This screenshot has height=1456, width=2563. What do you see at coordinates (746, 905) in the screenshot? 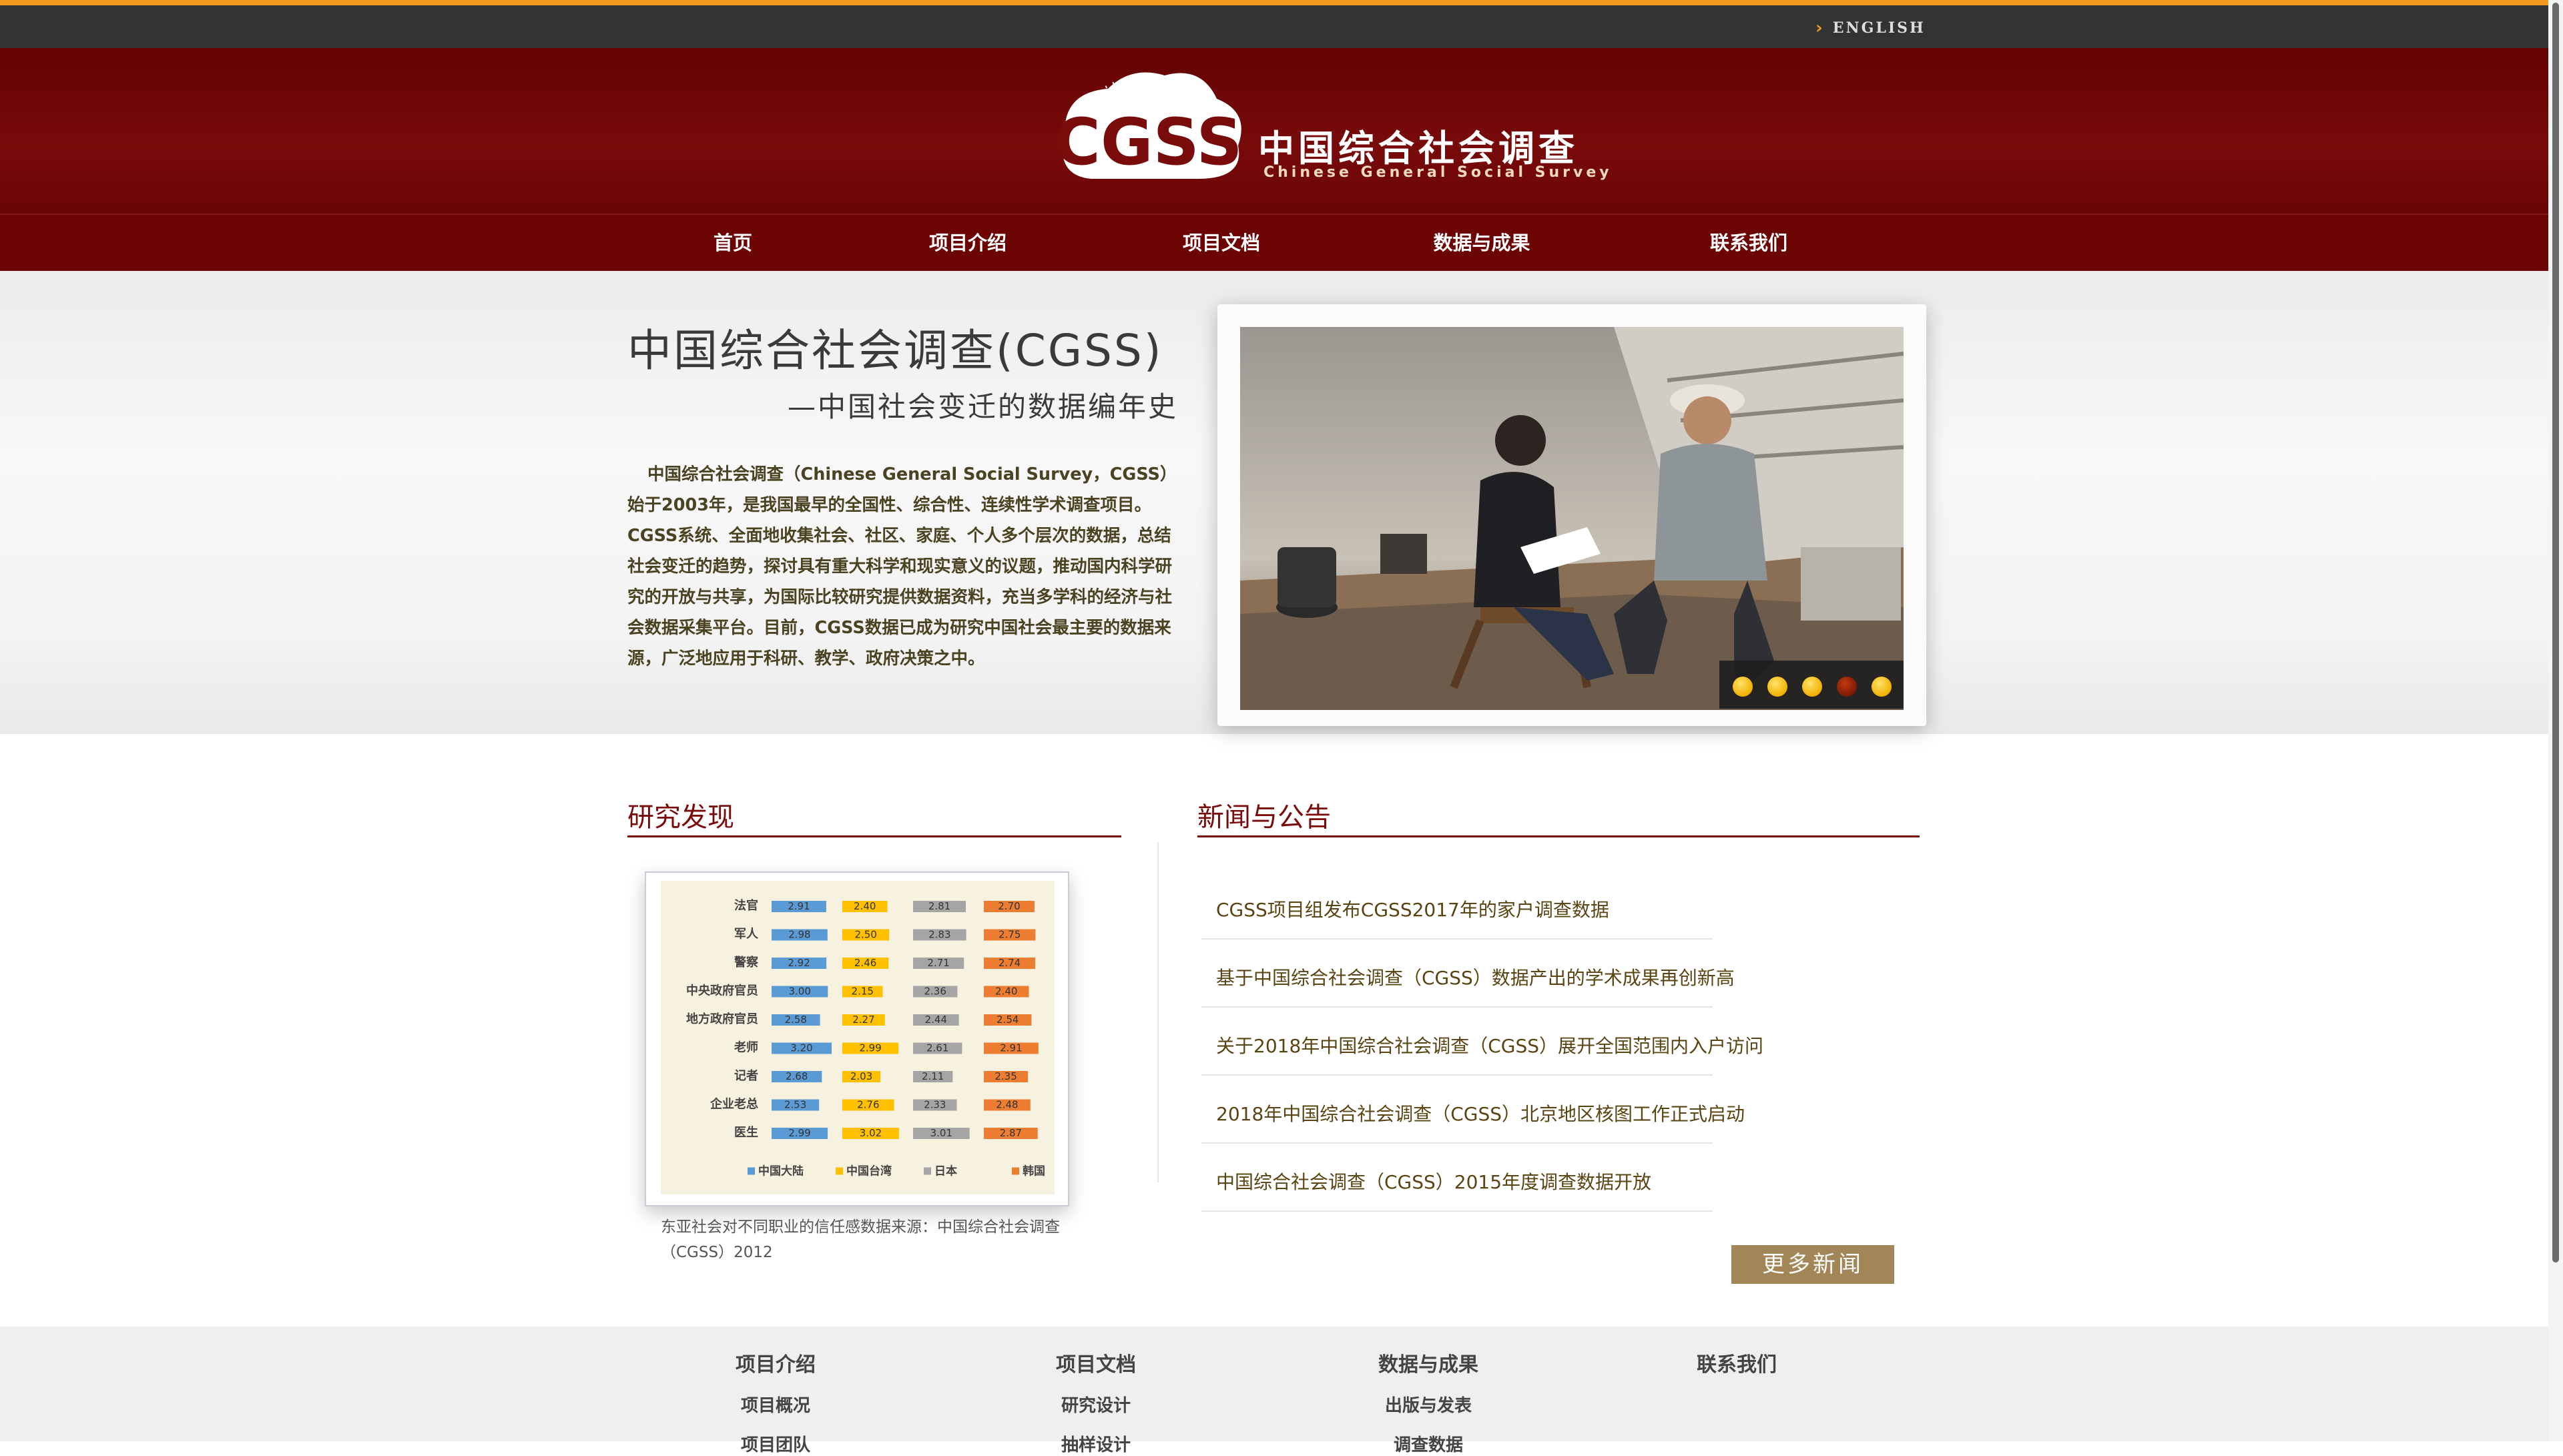
I see `chart-category-label: 法官` at bounding box center [746, 905].